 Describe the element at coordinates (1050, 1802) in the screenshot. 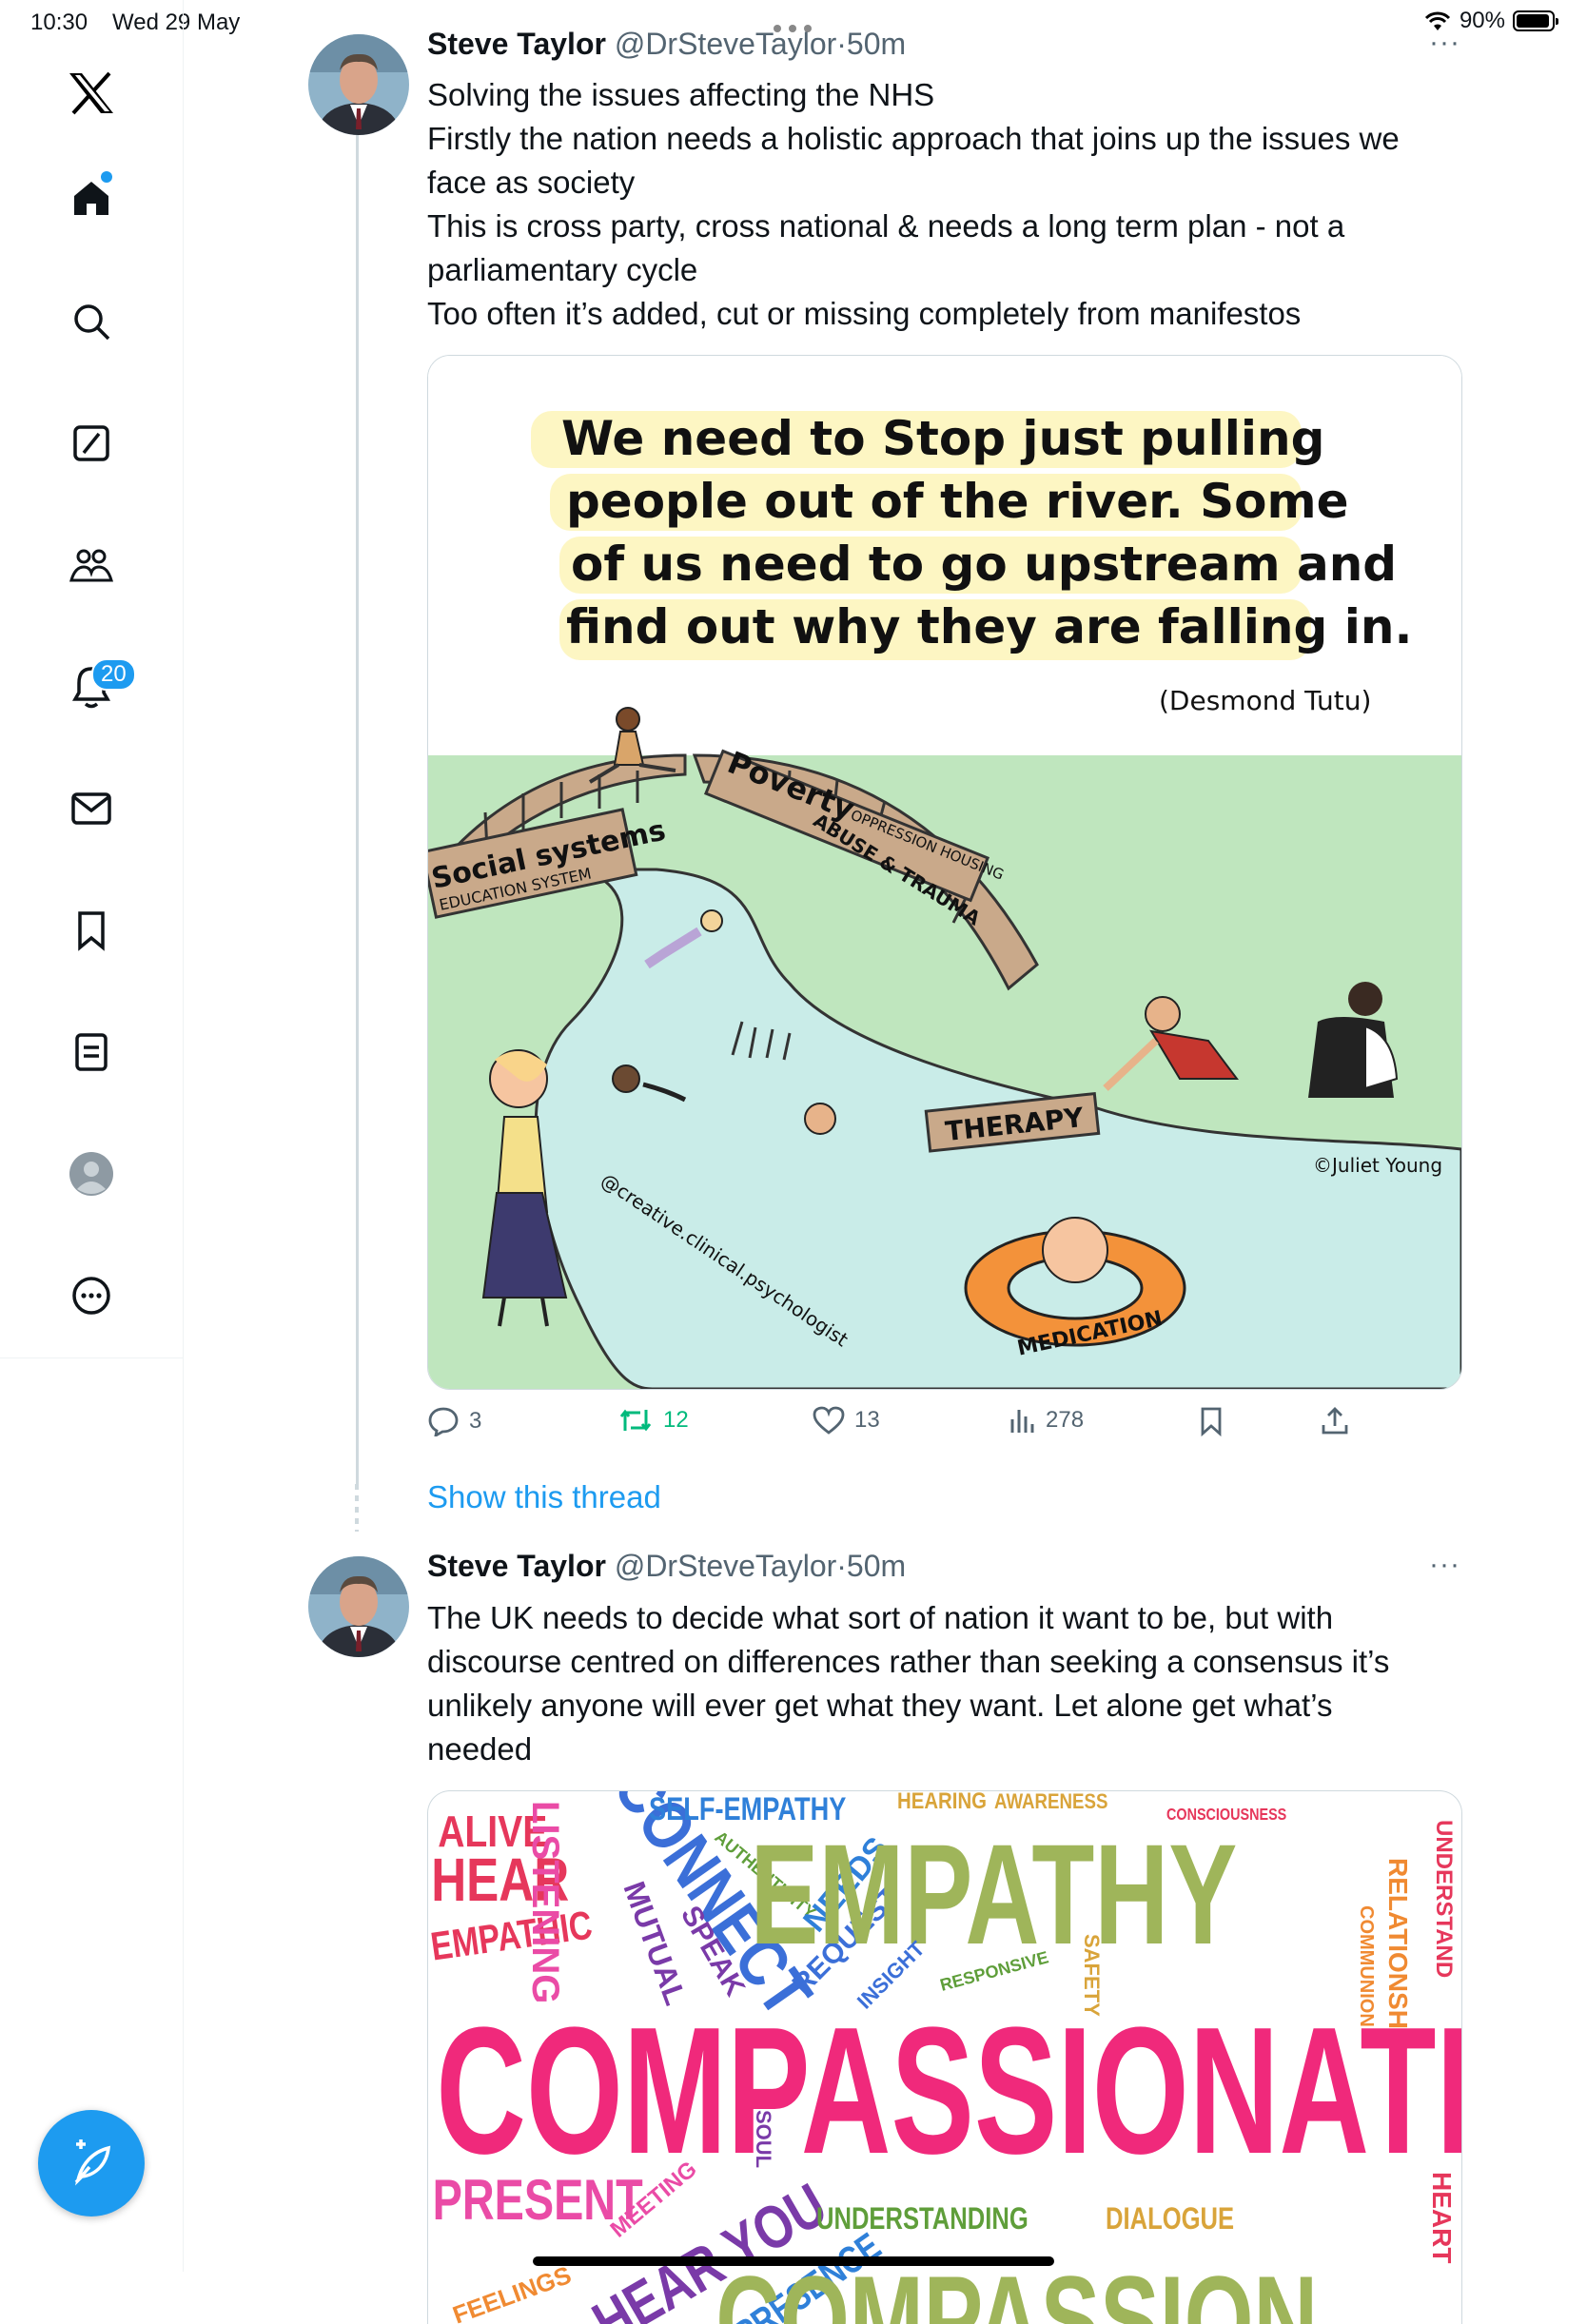

I see `cloud-word: AWARENESS` at that location.